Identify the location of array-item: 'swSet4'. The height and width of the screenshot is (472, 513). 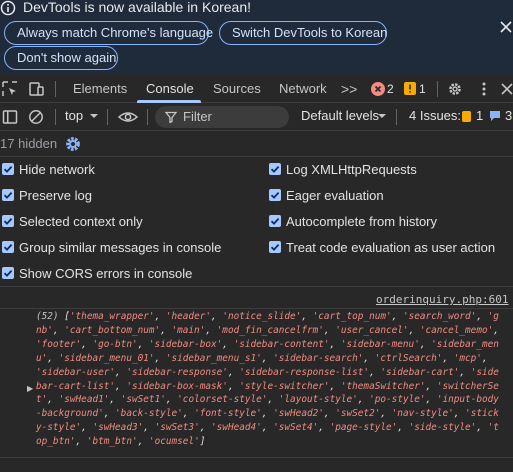
(296, 428).